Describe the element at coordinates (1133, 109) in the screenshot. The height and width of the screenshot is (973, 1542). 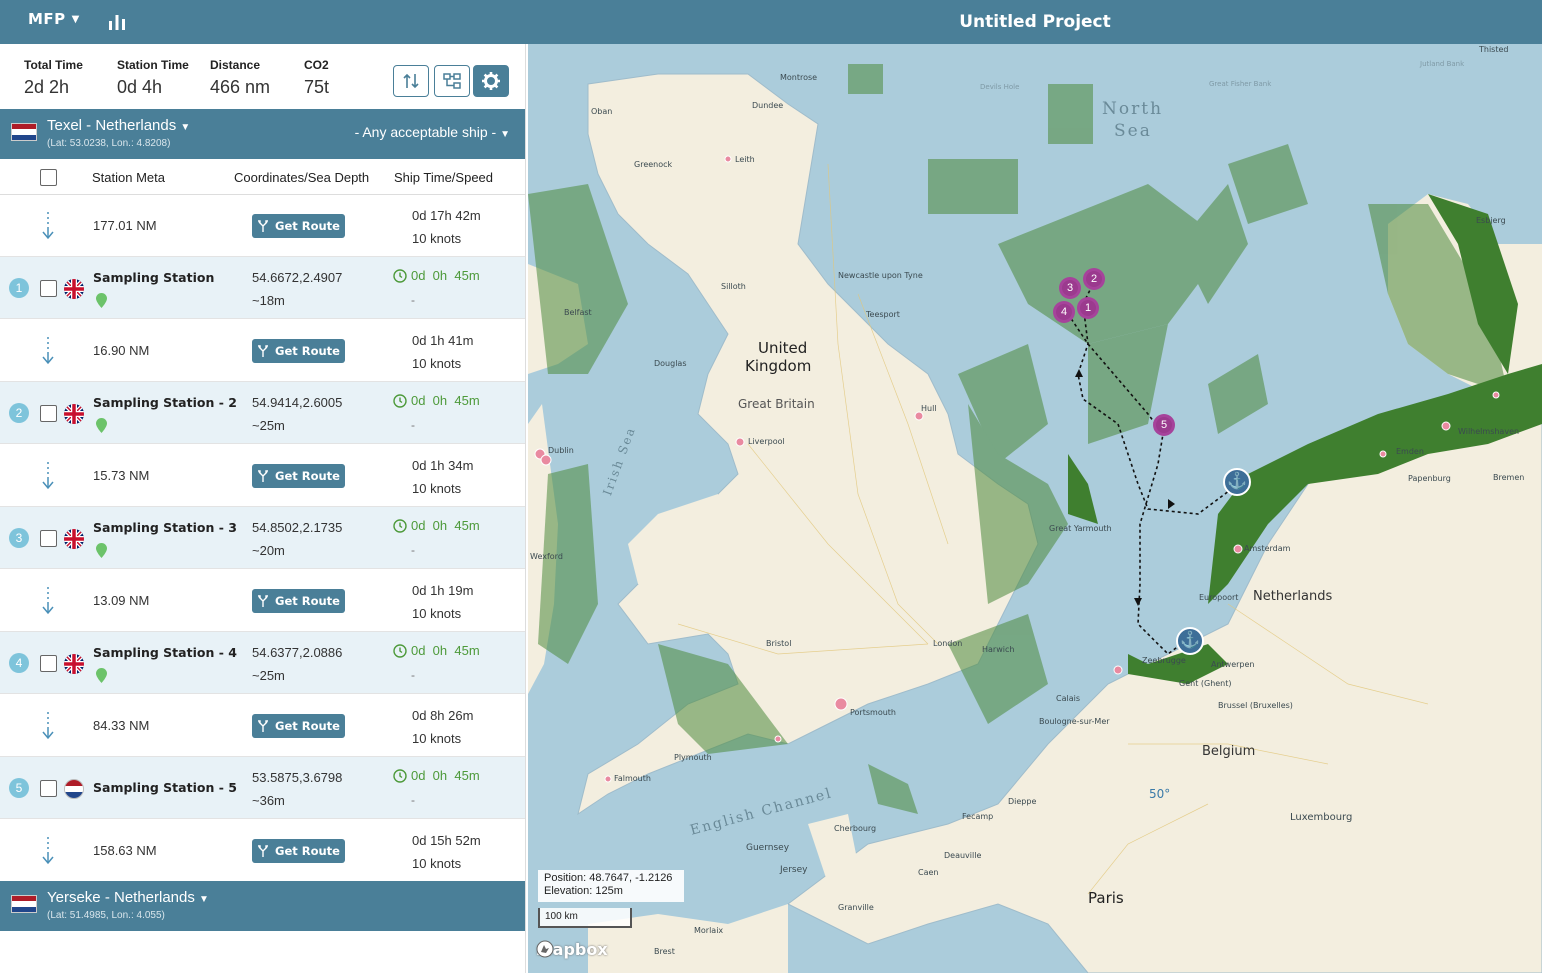
I see `map-label: North` at that location.